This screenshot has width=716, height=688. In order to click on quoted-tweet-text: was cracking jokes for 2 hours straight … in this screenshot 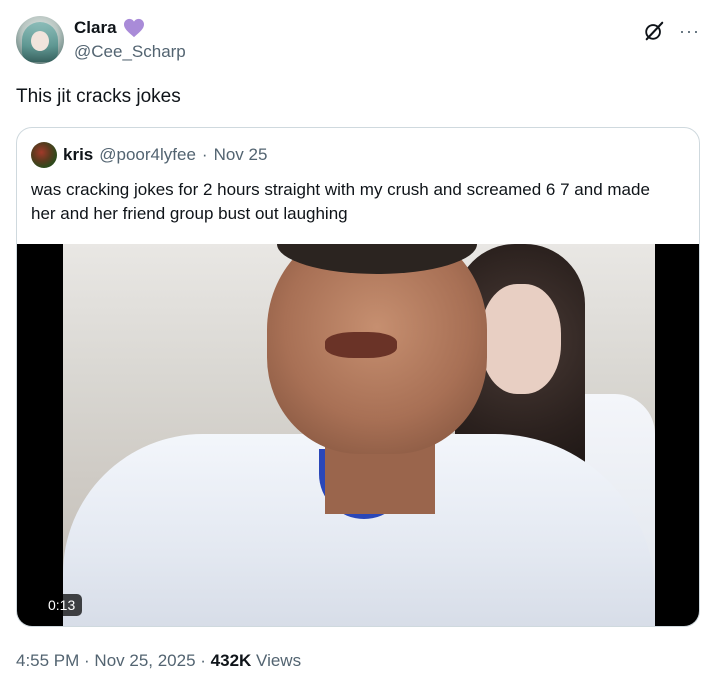, I will do `click(340, 201)`.